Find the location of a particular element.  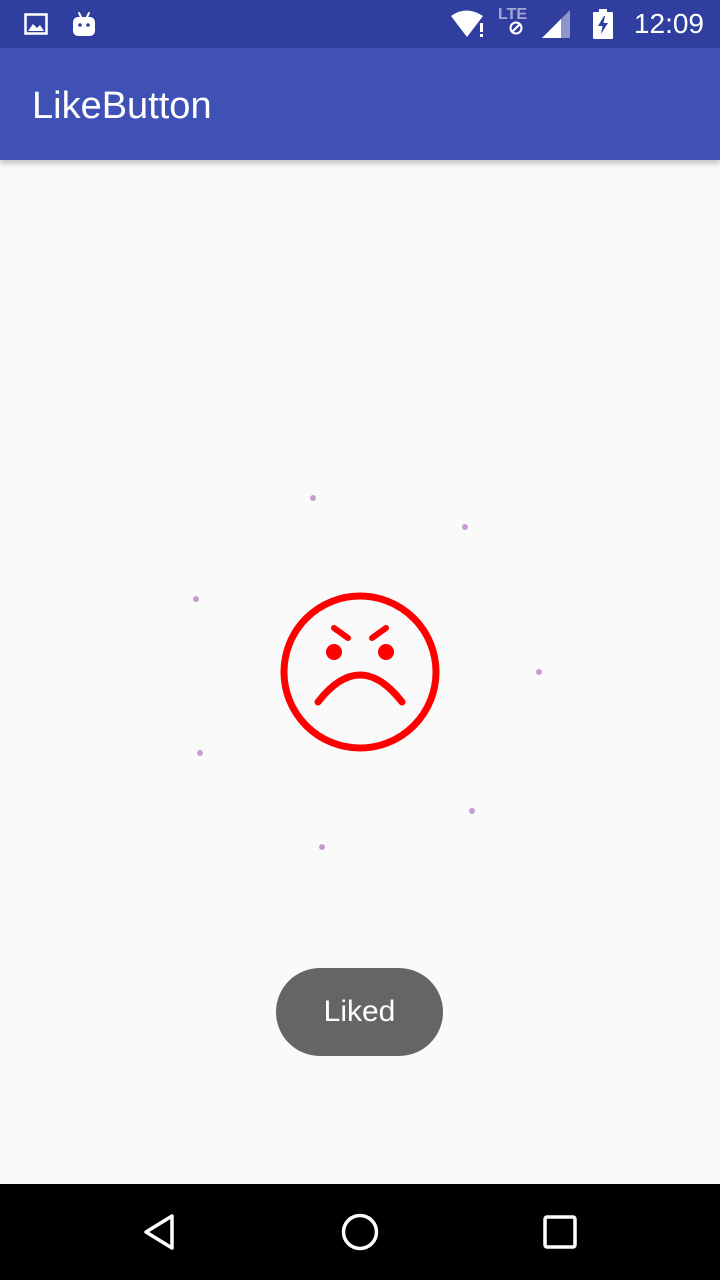

angry-face-icon is located at coordinates (360, 672).